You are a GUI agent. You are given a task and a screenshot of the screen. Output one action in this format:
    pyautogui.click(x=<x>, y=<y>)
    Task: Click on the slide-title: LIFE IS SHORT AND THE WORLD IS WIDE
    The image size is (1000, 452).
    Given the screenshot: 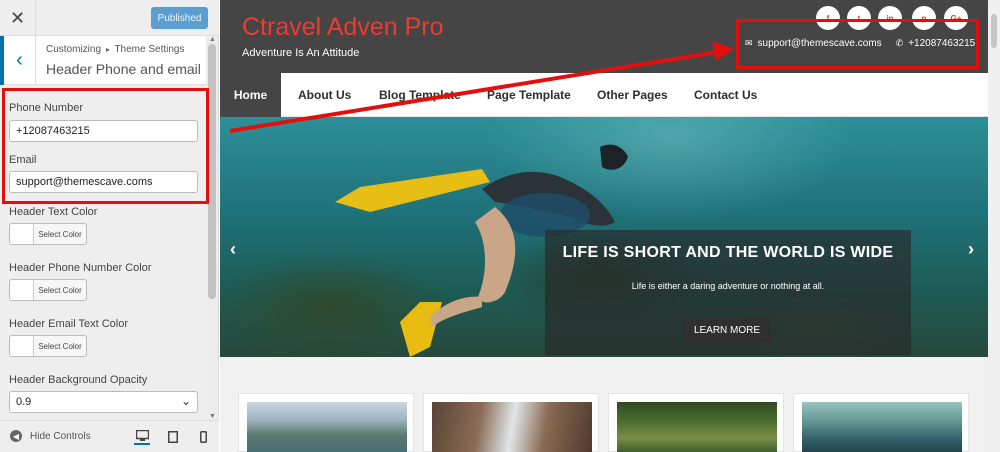 What is the action you would take?
    pyautogui.click(x=728, y=252)
    